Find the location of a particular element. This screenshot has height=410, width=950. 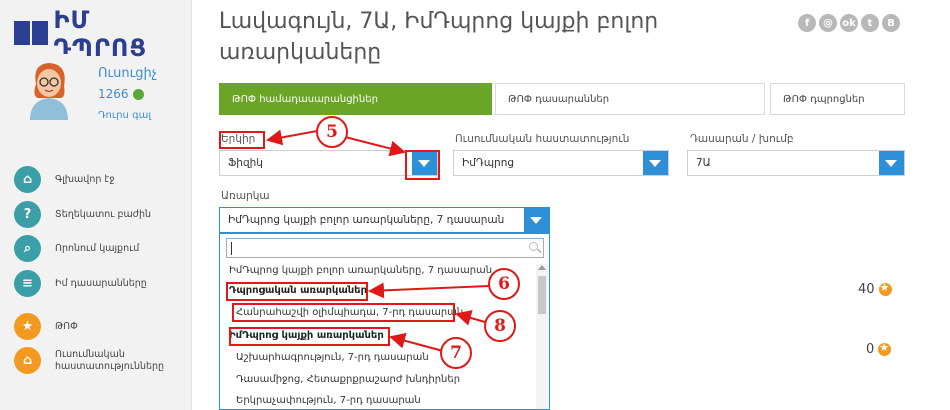

callout-6: 6 is located at coordinates (504, 284).